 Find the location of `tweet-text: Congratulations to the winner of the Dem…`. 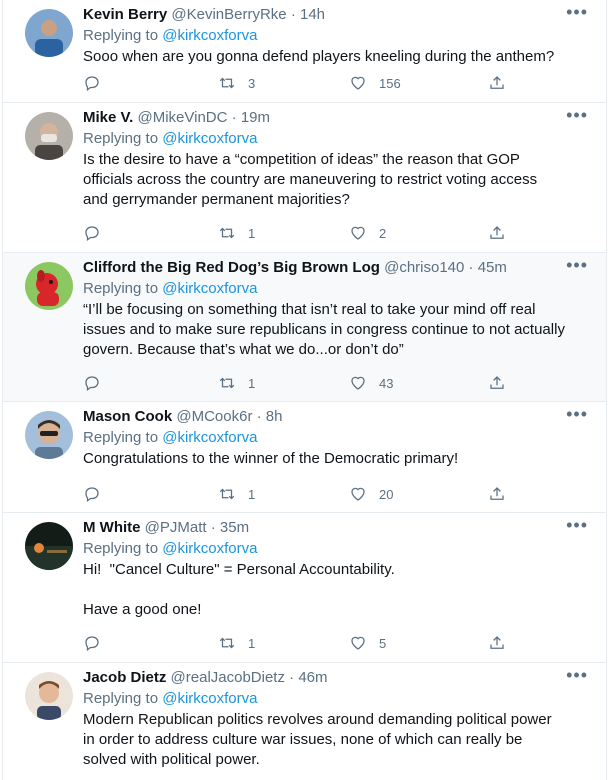

tweet-text: Congratulations to the winner of the Dem… is located at coordinates (271, 458).